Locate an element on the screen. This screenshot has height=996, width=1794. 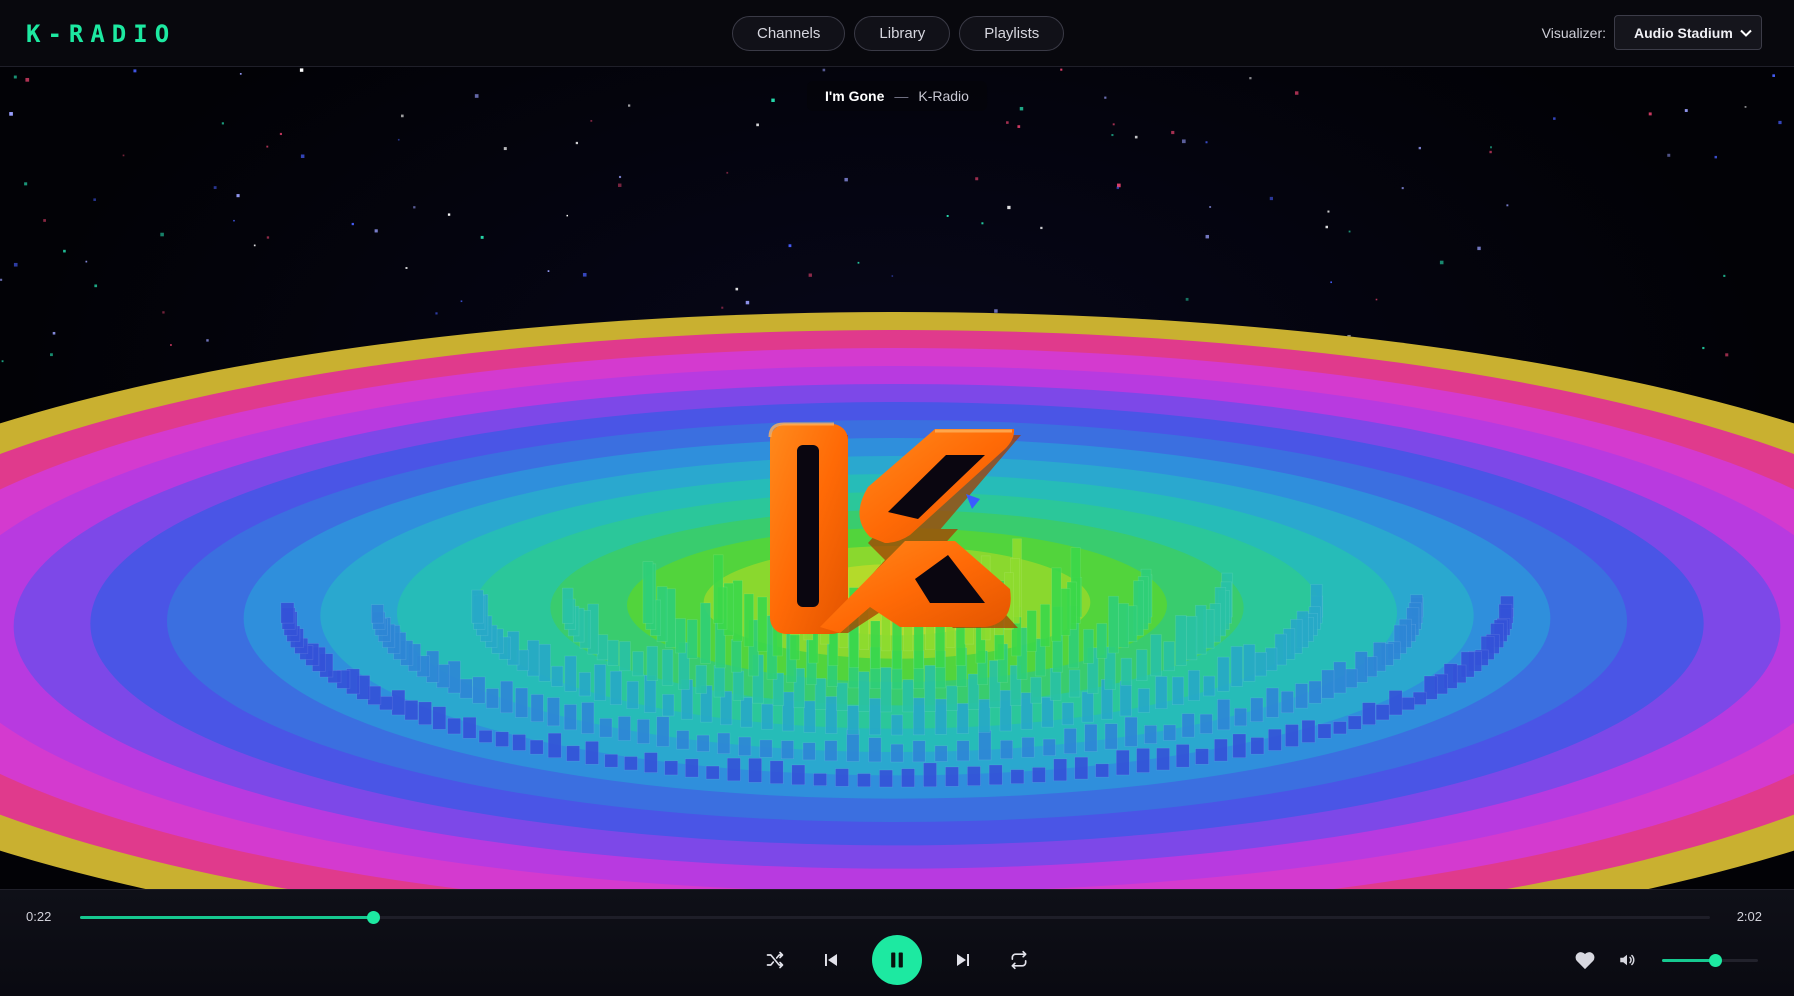
visualizer-select: Audio Stadium is located at coordinates (1688, 32).